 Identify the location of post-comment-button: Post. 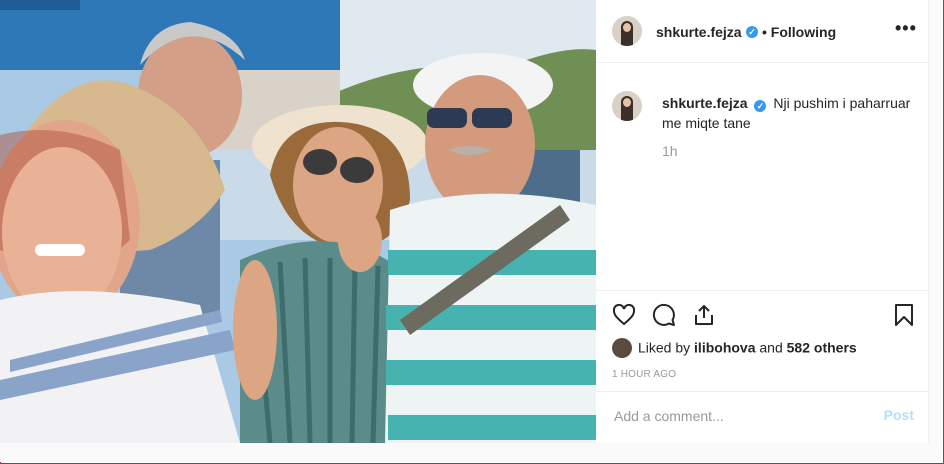
(899, 415).